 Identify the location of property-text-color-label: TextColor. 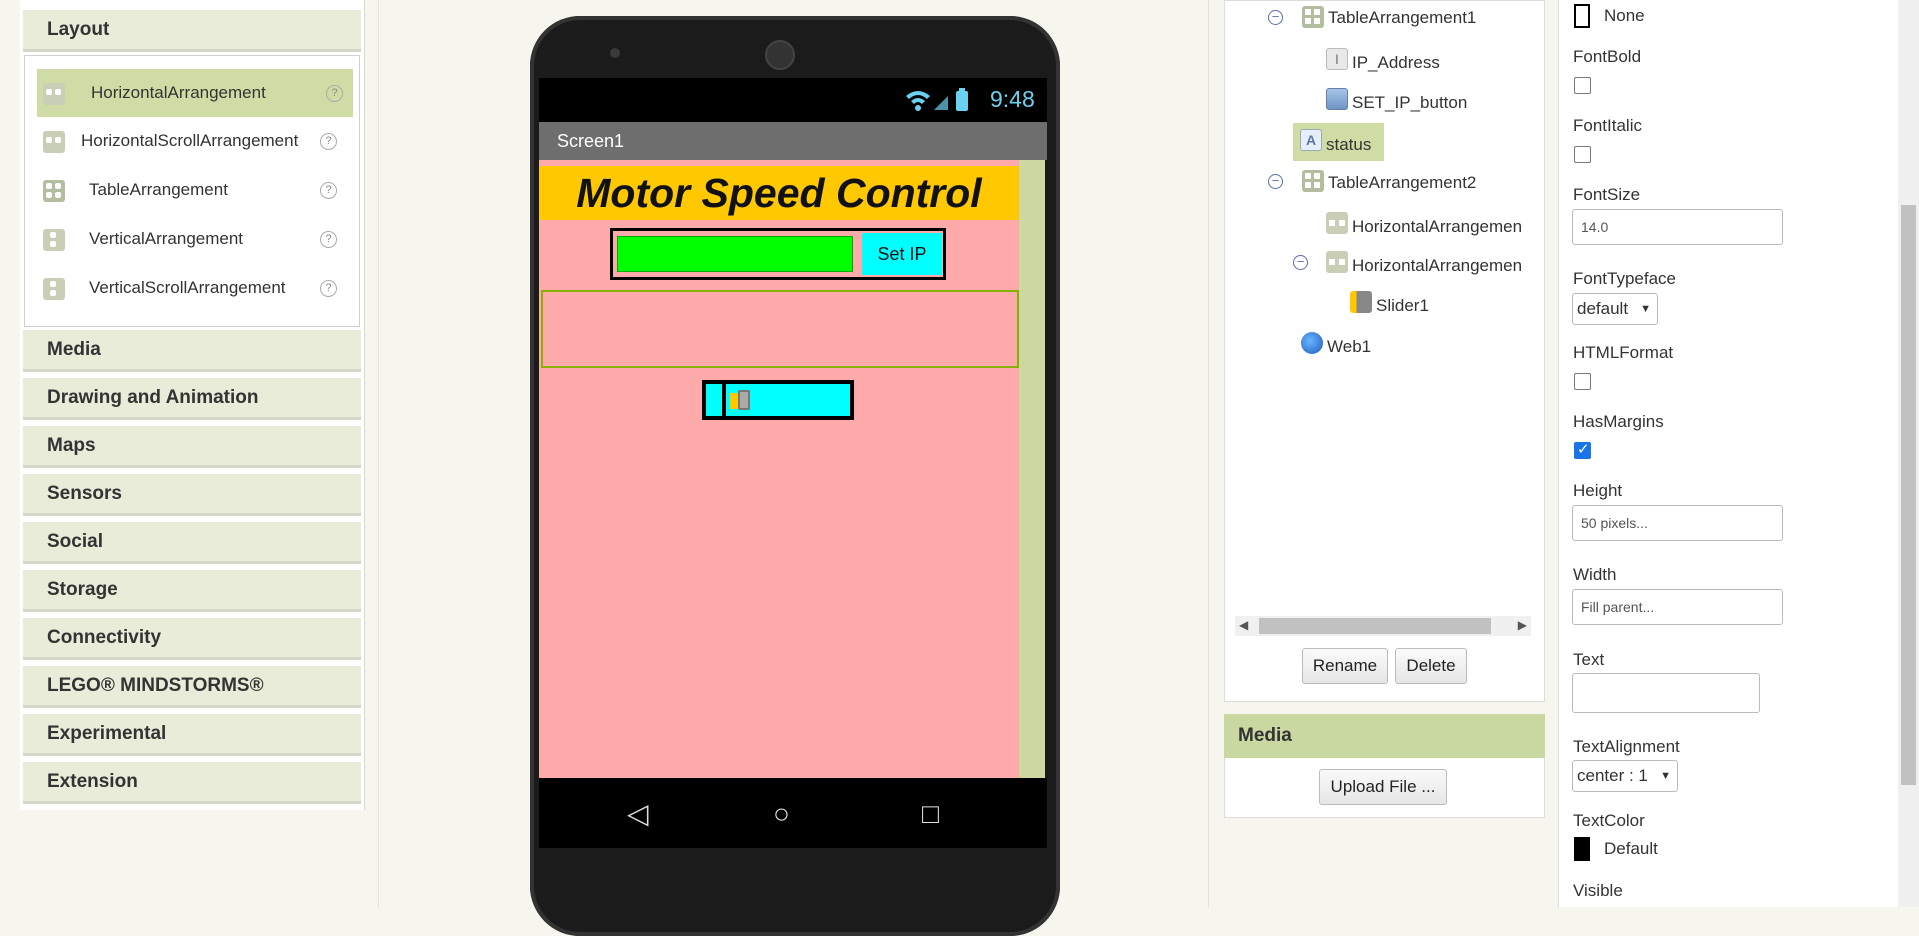
(1609, 820).